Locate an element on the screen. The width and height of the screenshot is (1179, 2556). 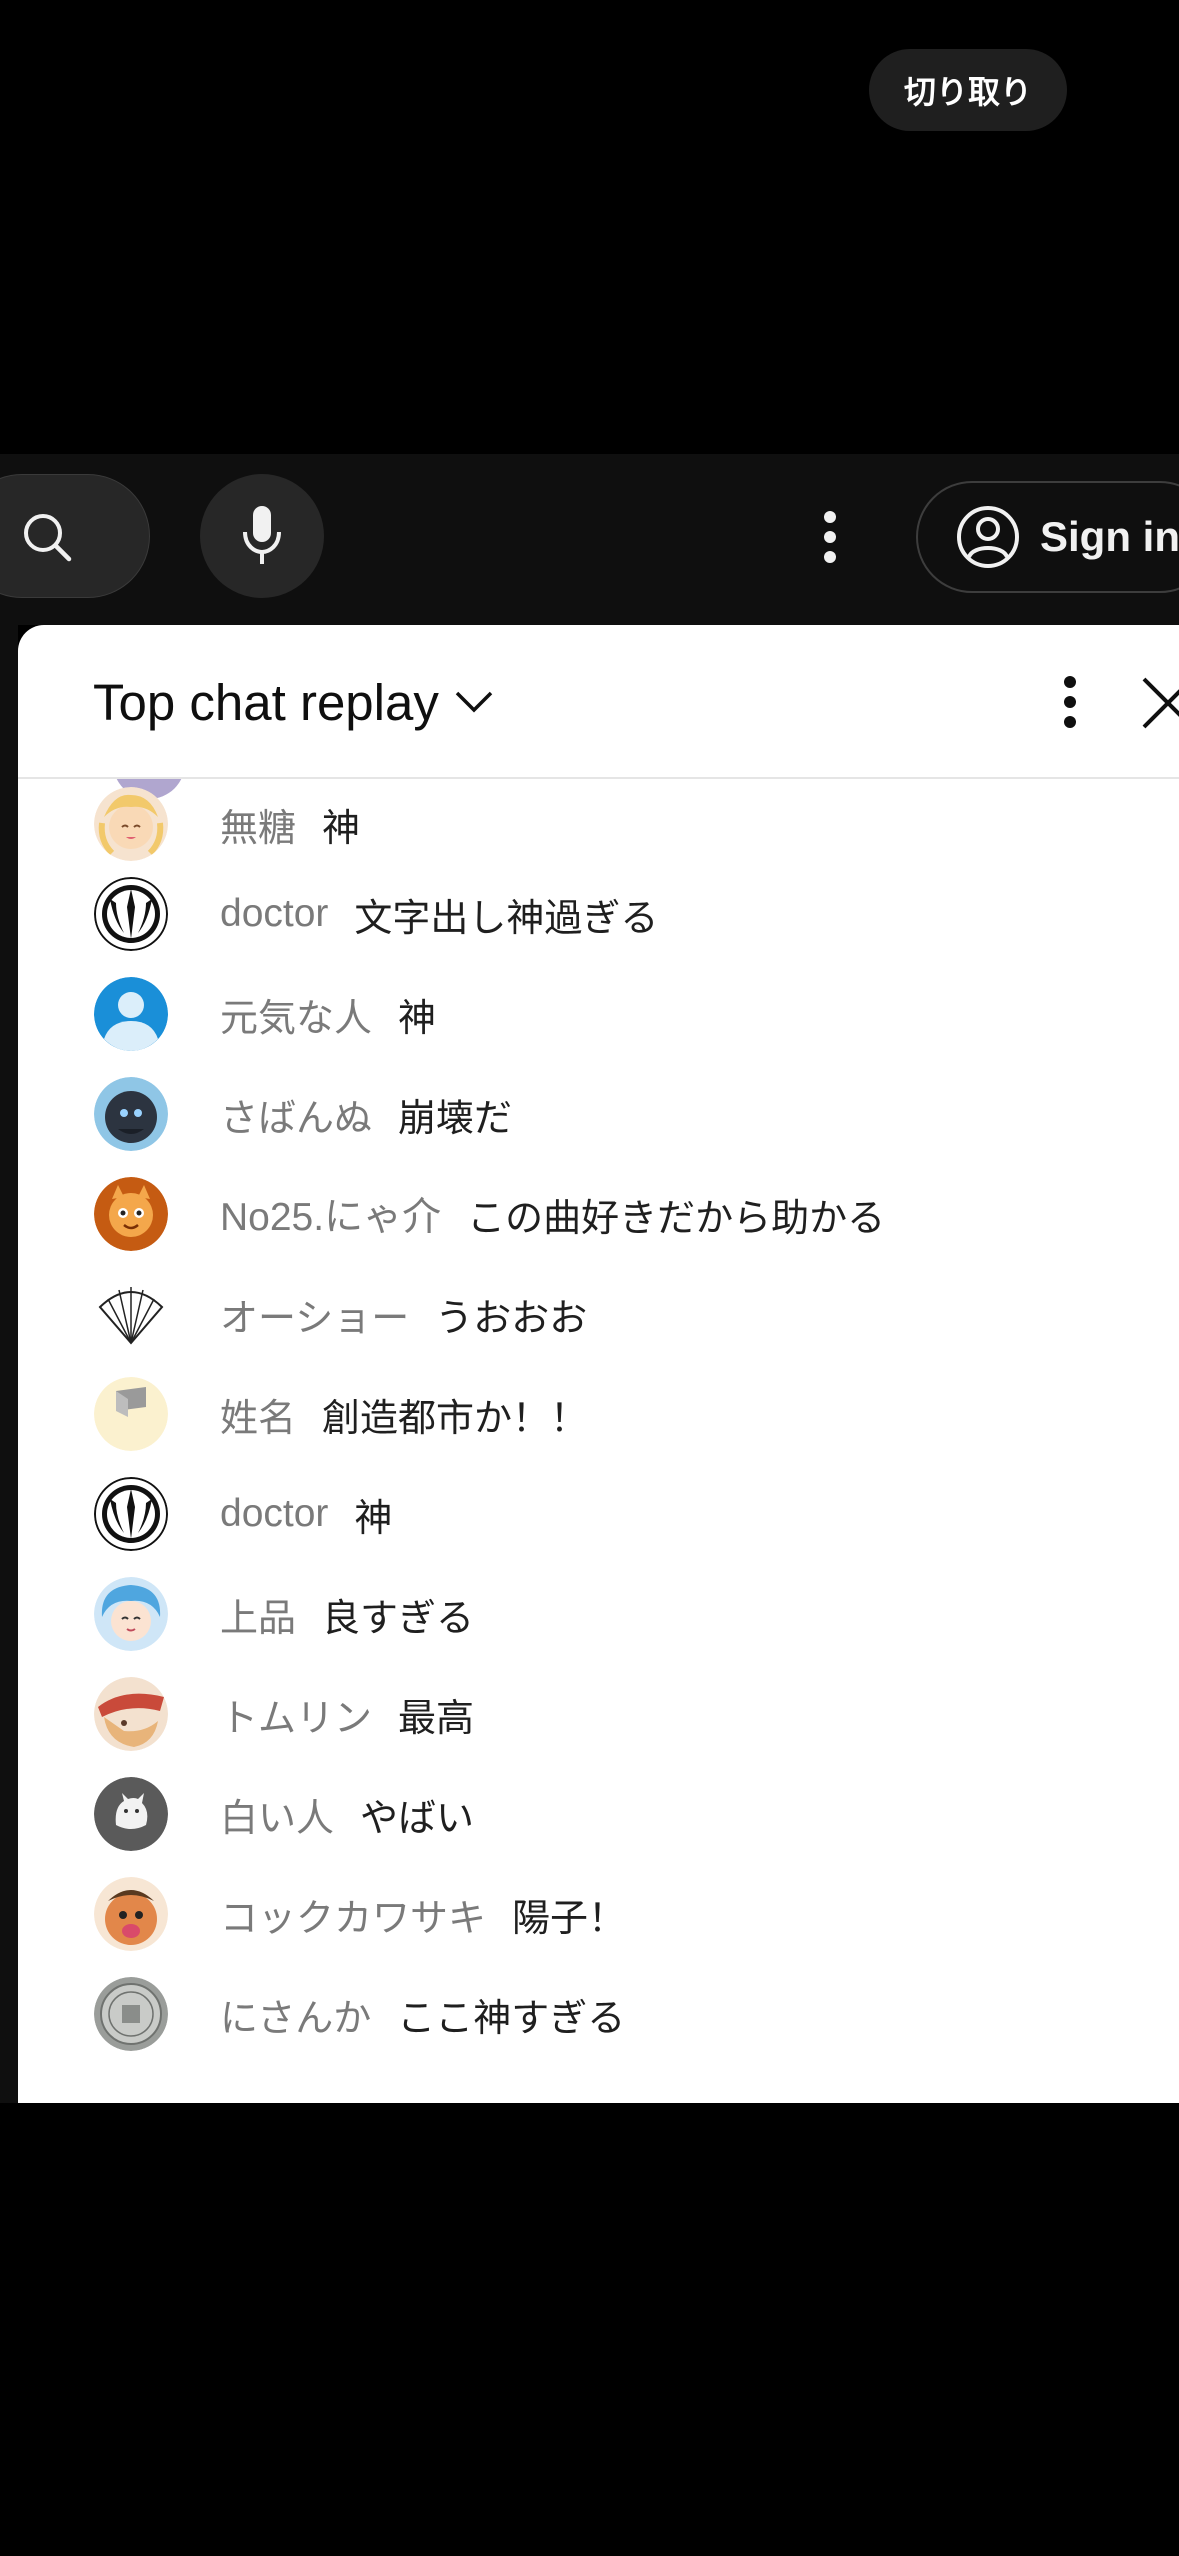
chat-author: さばんぬ is located at coordinates (296, 1114).